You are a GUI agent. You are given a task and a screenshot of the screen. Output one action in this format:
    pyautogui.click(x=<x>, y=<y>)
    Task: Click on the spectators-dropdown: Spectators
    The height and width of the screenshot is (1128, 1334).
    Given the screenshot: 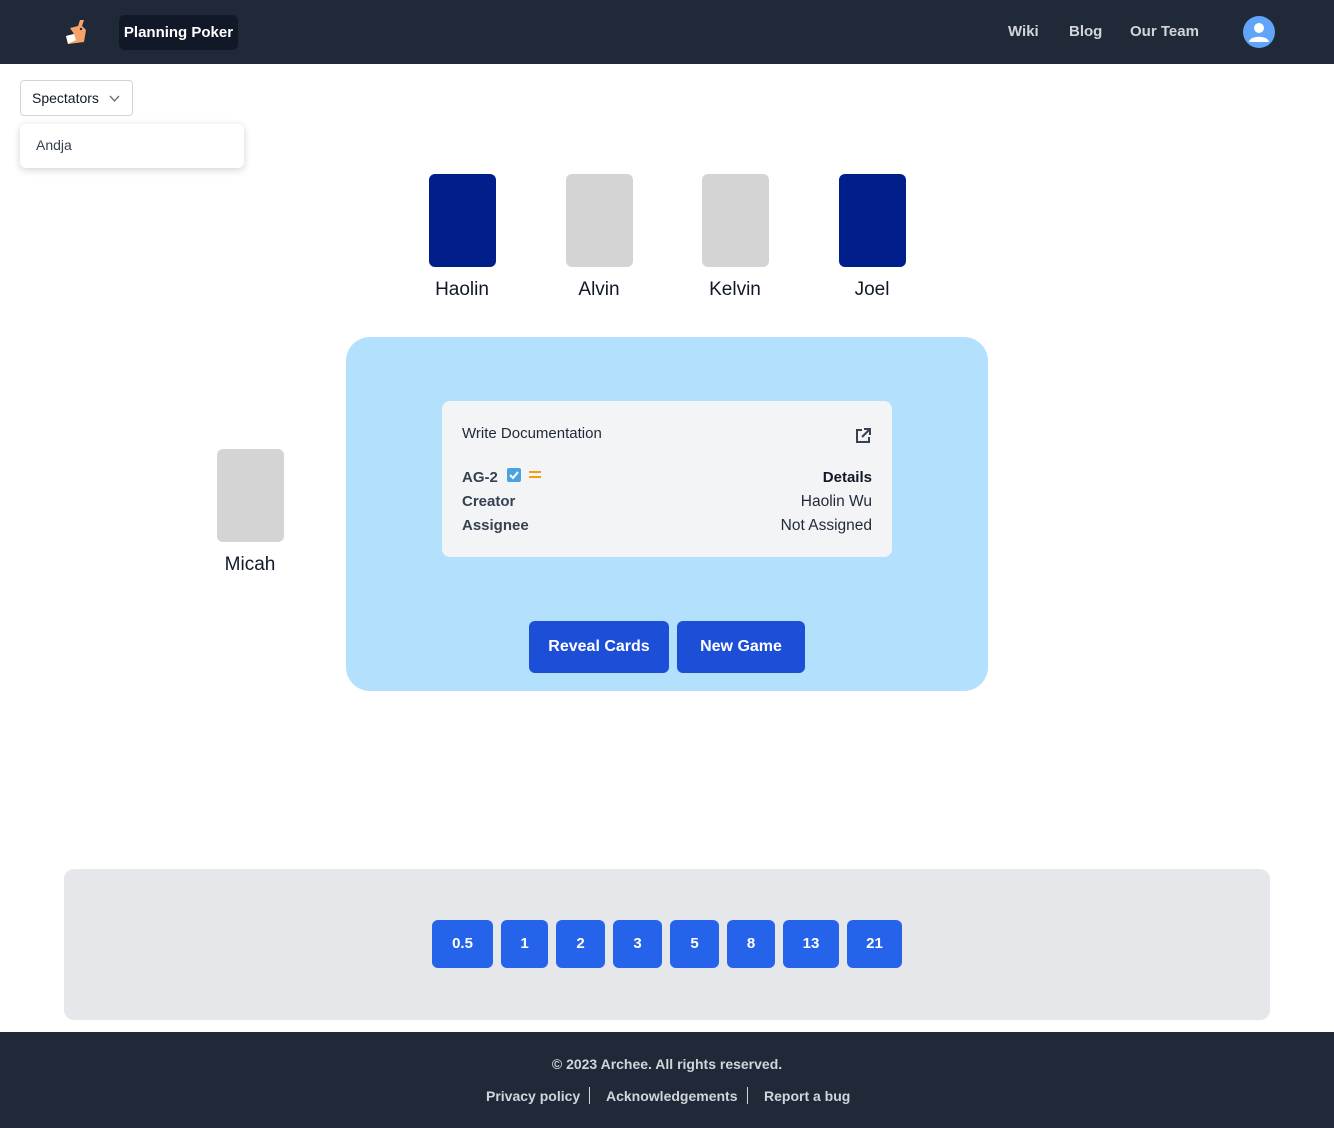 What is the action you would take?
    pyautogui.click(x=76, y=98)
    